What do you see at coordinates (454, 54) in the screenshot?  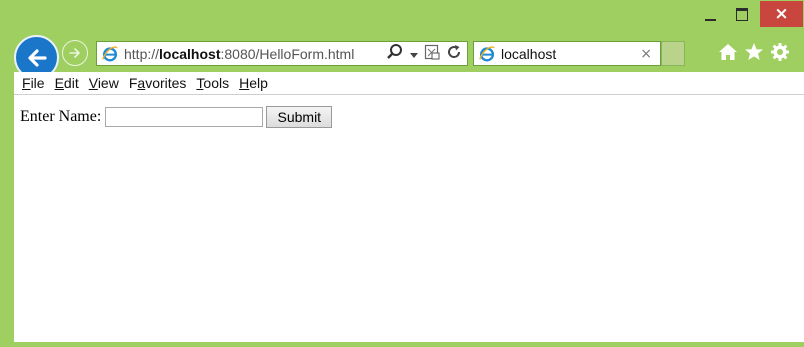 I see `refresh-icon` at bounding box center [454, 54].